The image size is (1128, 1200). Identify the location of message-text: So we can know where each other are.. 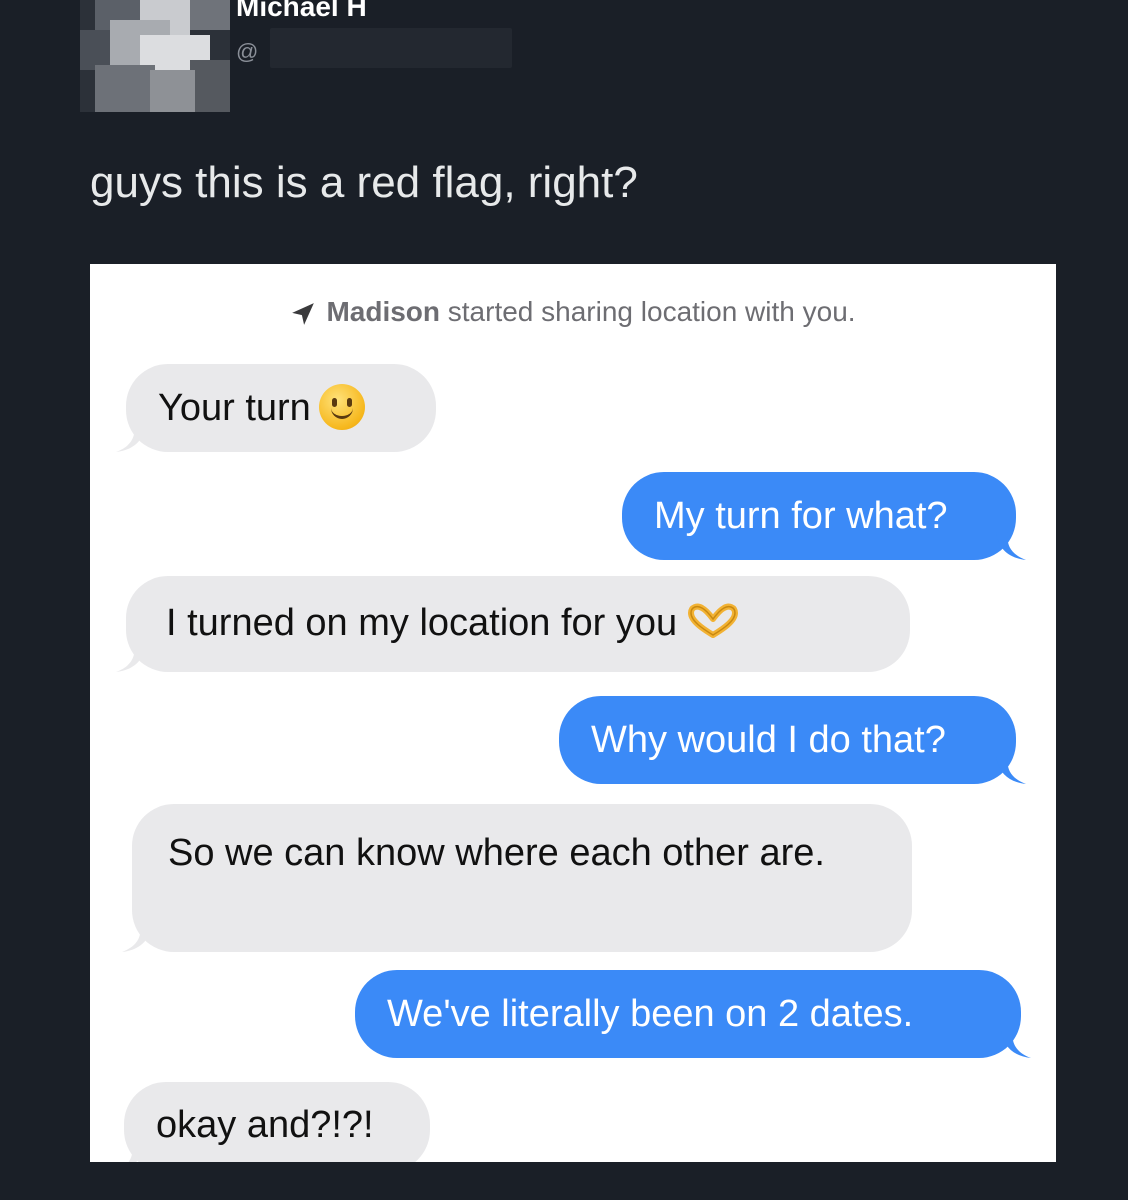
(496, 853).